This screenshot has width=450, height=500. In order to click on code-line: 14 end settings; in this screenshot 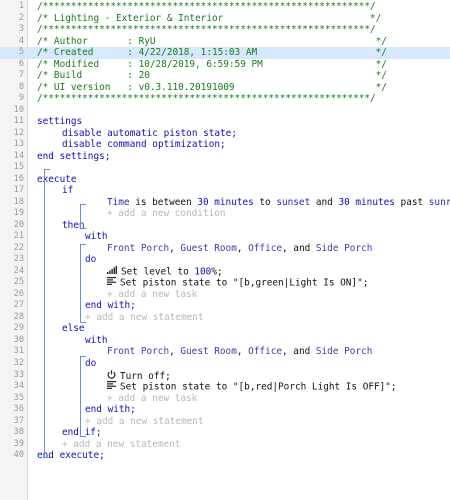, I will do `click(225, 157)`.